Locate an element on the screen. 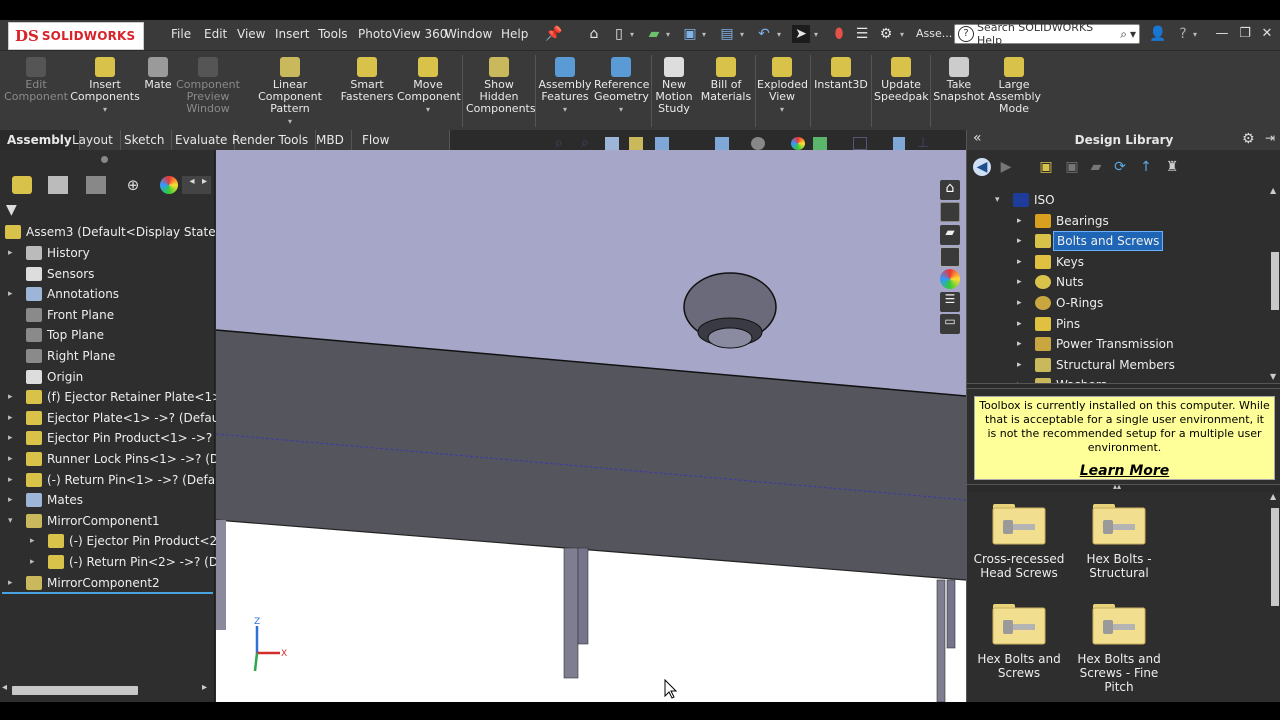 The image size is (1280, 720). dimxpert-tab-icon: ⊕ is located at coordinates (133, 185).